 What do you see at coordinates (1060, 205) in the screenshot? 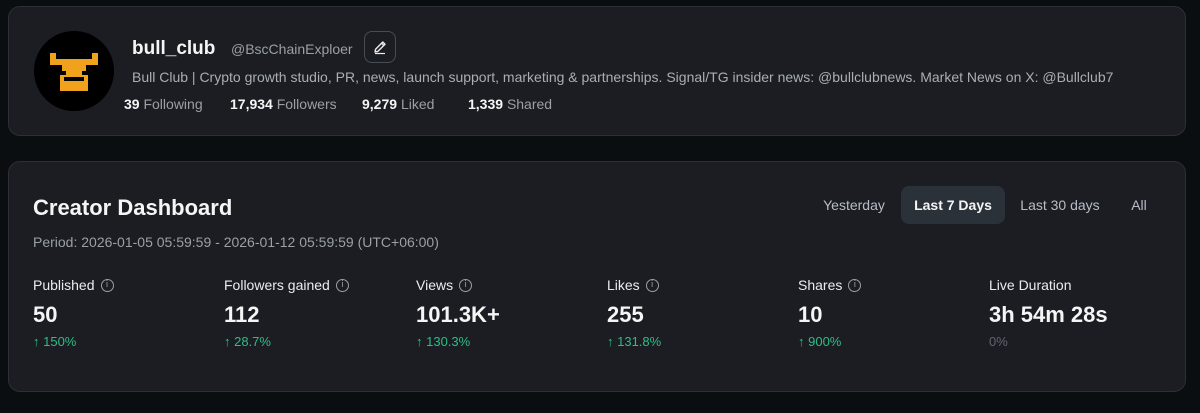
I see `tab-last-30-days: Last 30 days` at bounding box center [1060, 205].